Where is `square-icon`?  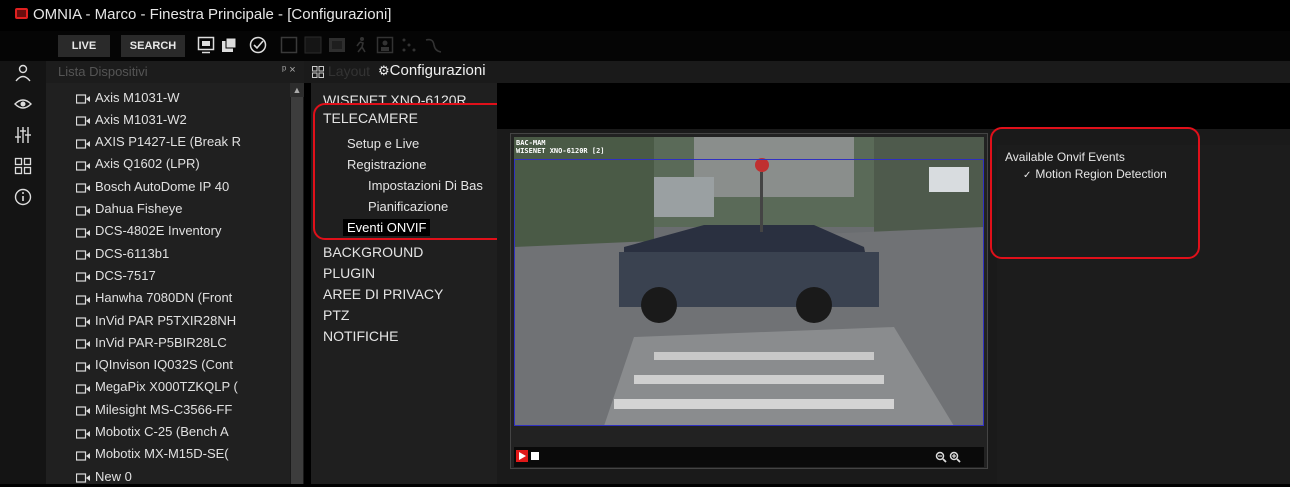
square-icon is located at coordinates (289, 45).